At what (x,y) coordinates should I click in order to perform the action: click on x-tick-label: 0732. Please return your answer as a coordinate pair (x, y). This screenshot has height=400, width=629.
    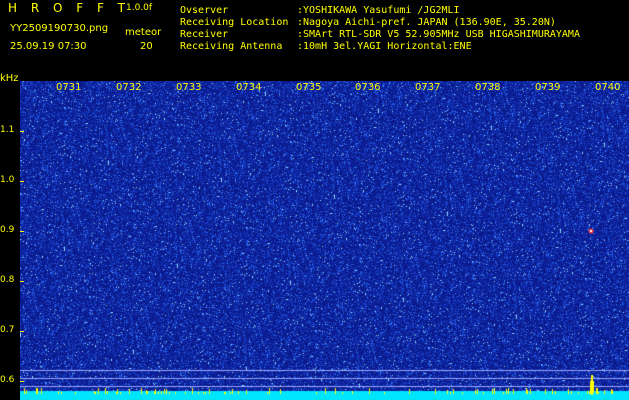
    Looking at the image, I should click on (129, 87).